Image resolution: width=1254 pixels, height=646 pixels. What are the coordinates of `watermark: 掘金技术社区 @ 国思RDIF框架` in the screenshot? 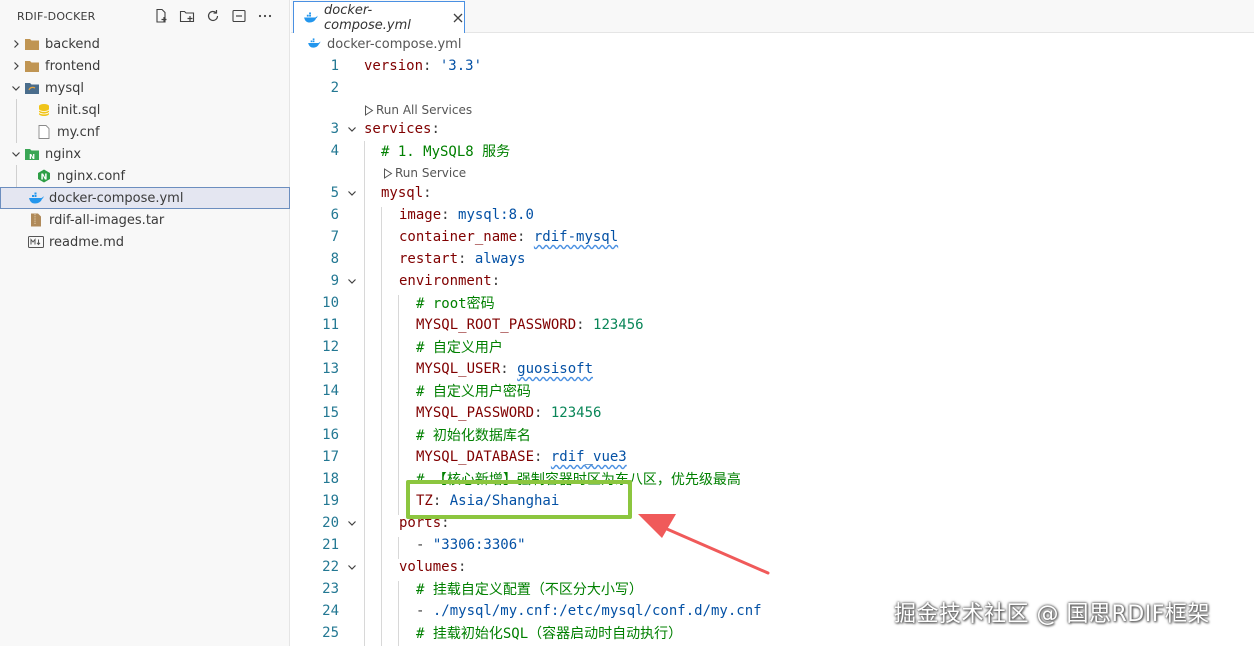 It's located at (1052, 614).